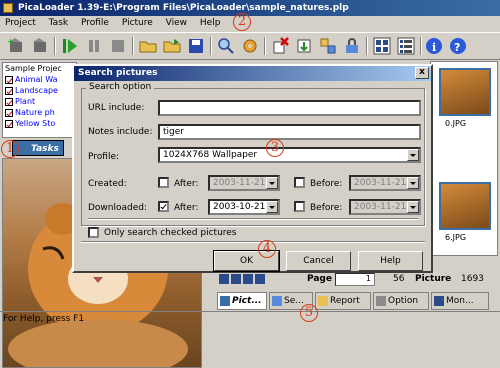 This screenshot has width=500, height=368. Describe the element at coordinates (326, 208) in the screenshot. I see `downloaded-before-label: Before:` at that location.